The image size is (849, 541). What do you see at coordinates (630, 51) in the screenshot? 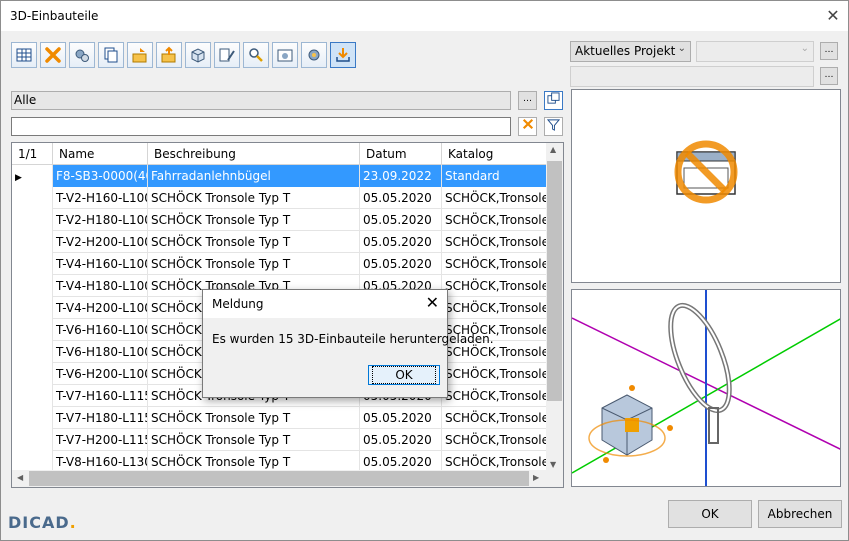
I see `source-select: Aktuelles Projekt ⌄` at bounding box center [630, 51].